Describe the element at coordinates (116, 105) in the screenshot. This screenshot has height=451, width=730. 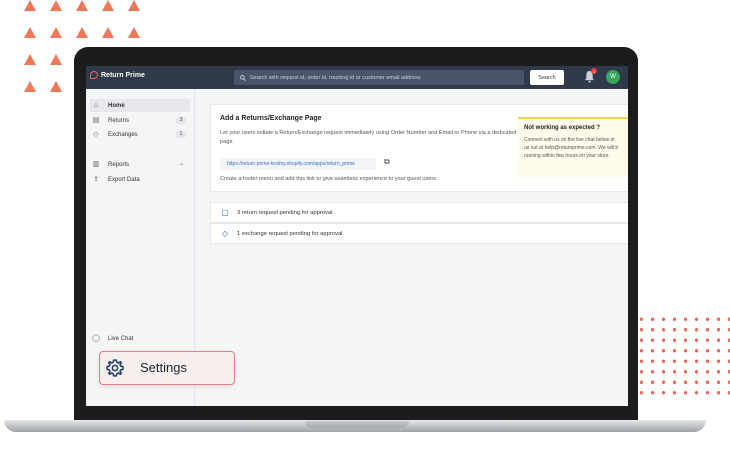
I see `sidebar-item-label: Home` at that location.